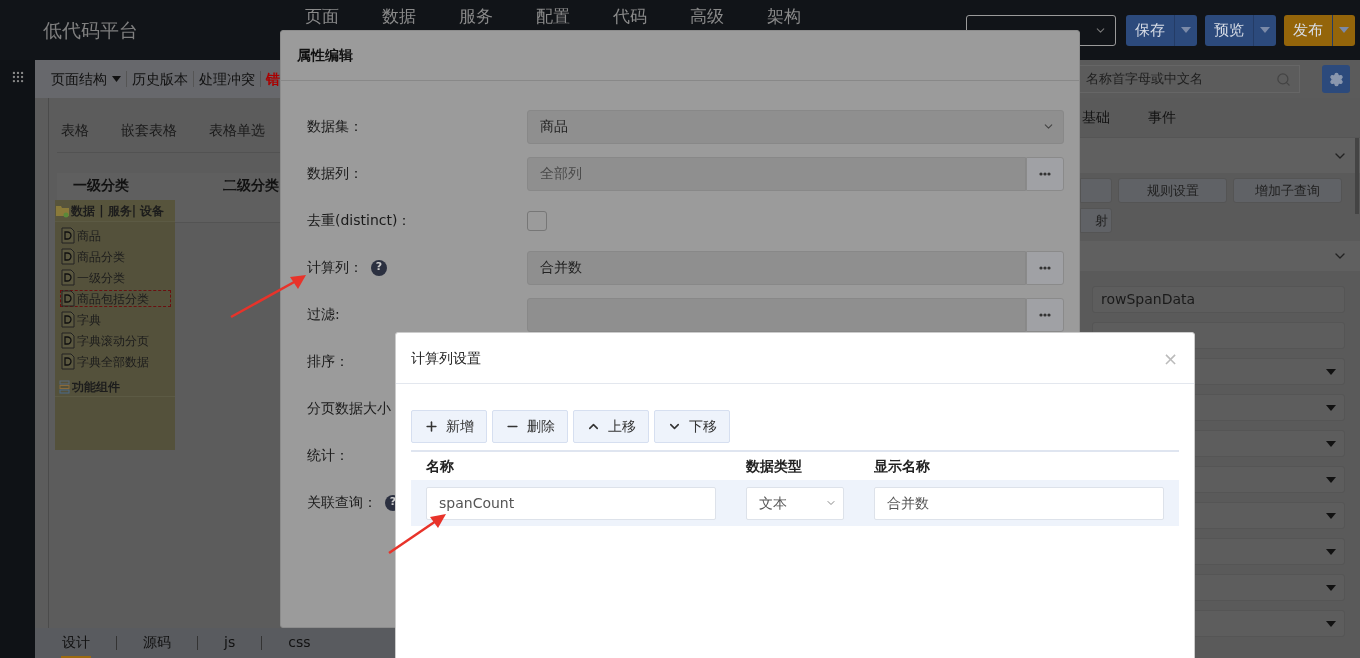 Image resolution: width=1360 pixels, height=658 pixels. I want to click on dialog-title: 属性编辑, so click(325, 55).